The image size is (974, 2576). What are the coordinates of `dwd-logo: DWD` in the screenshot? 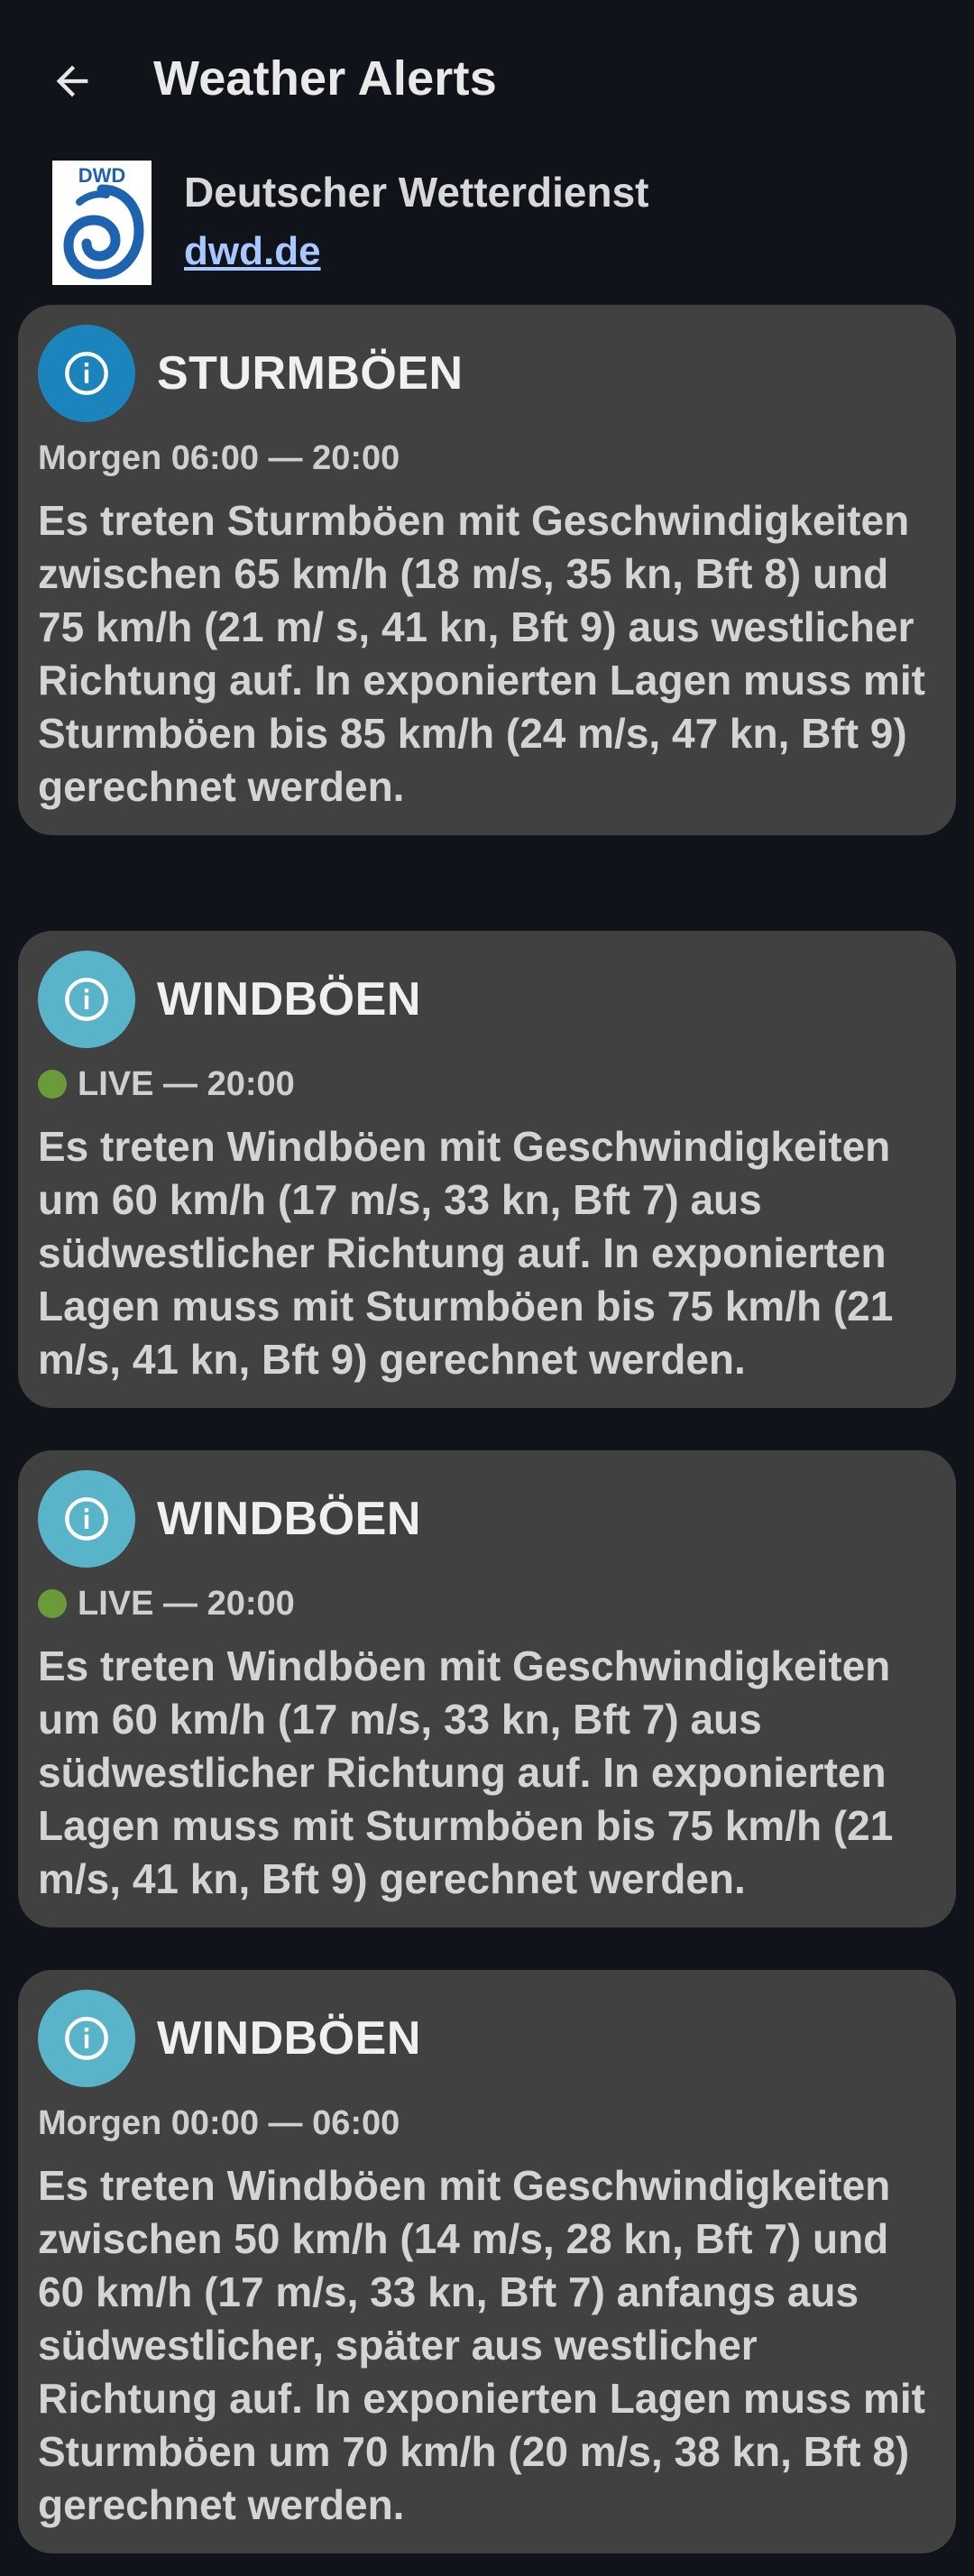 It's located at (102, 223).